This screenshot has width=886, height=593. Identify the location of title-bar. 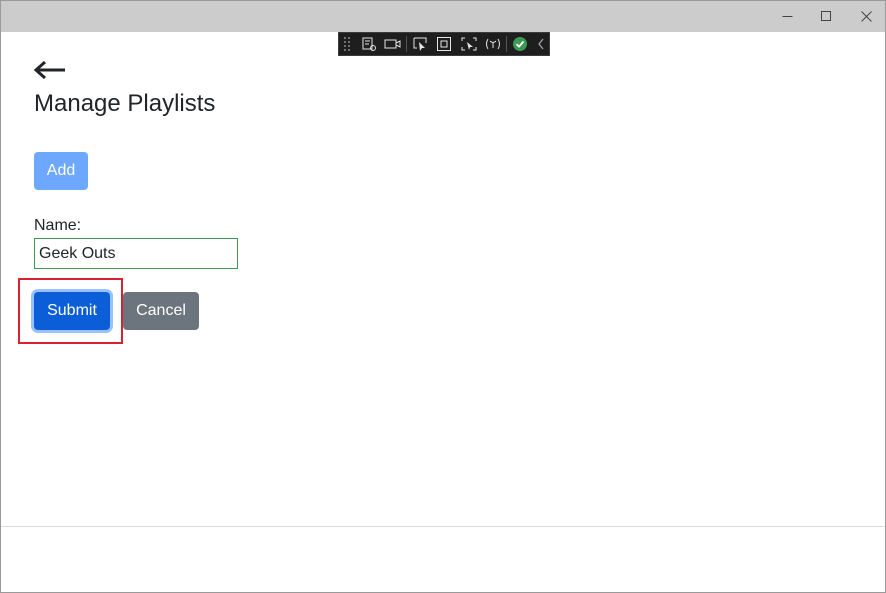
(443, 16).